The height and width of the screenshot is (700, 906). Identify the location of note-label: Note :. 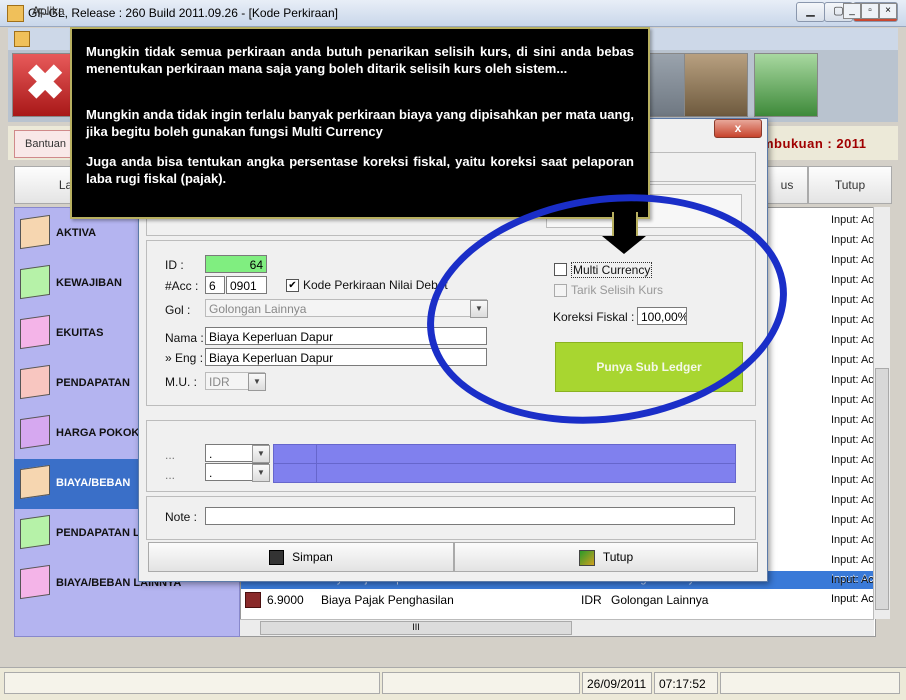
(181, 517).